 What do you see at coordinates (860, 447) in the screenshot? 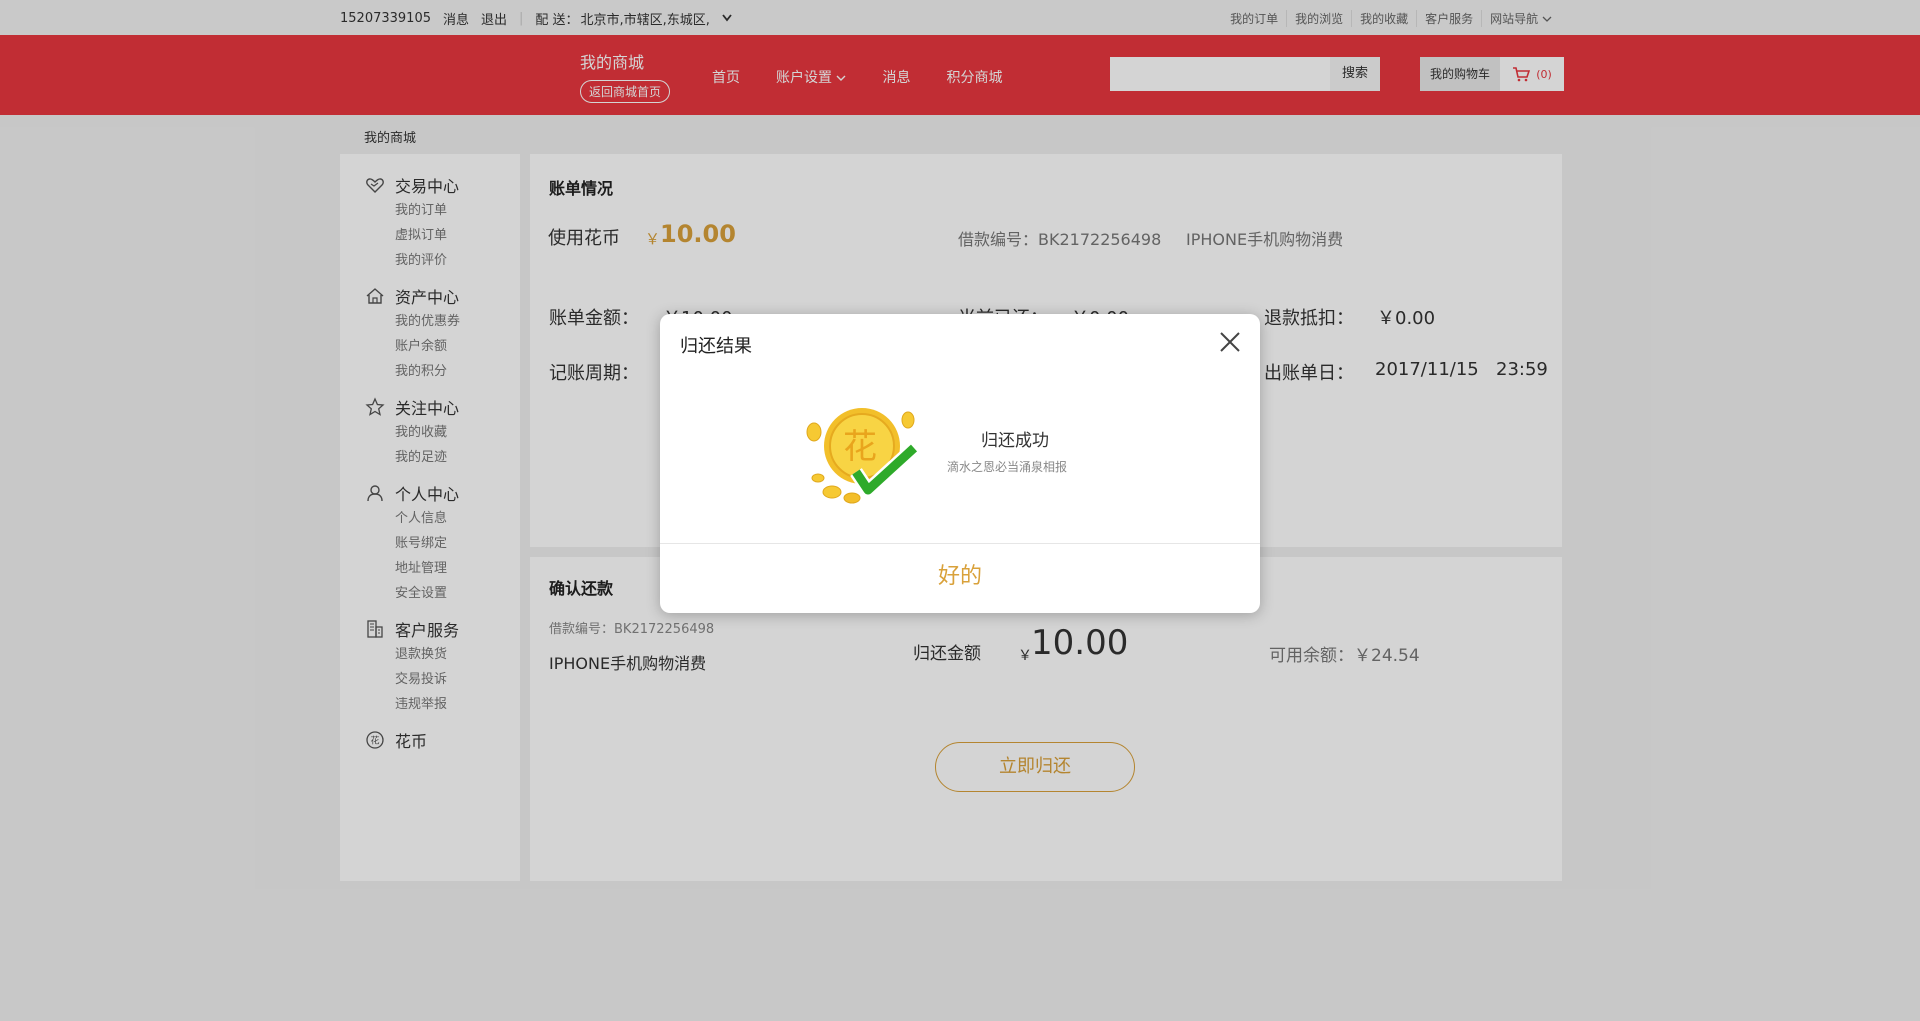
I see `coin-character: 花` at bounding box center [860, 447].